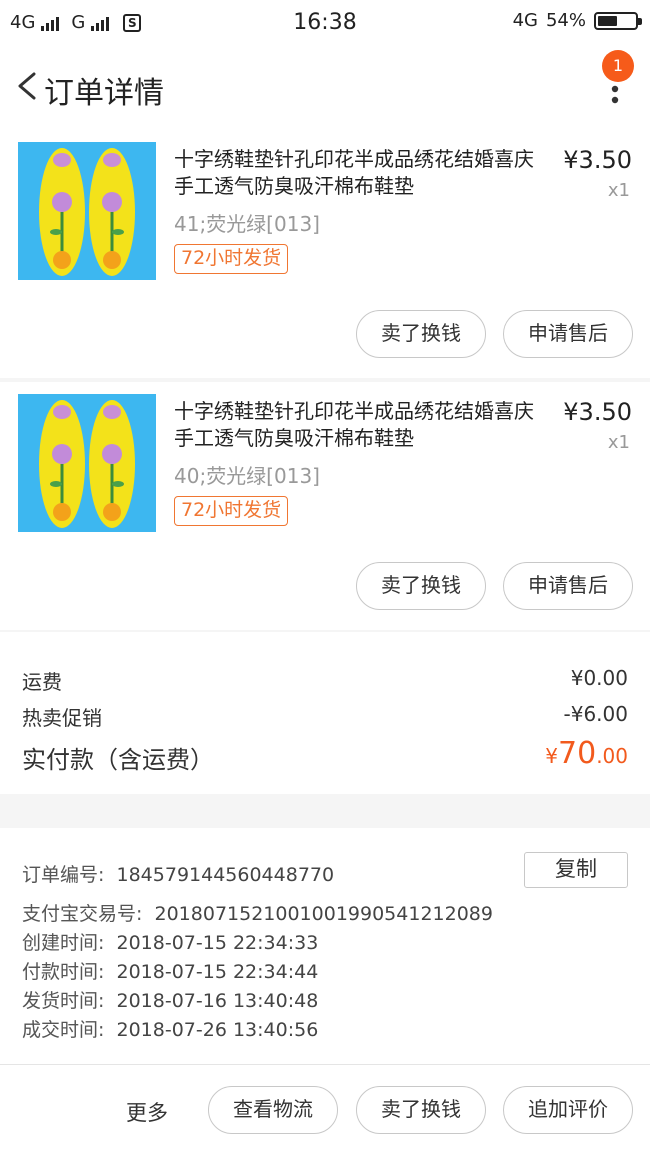 This screenshot has height=1155, width=650. I want to click on currency-symbol: ¥, so click(551, 756).